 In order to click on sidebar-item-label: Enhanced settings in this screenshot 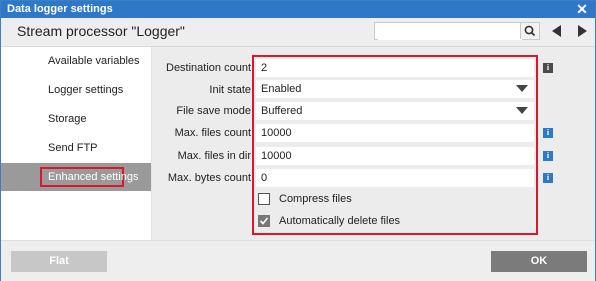, I will do `click(93, 177)`.